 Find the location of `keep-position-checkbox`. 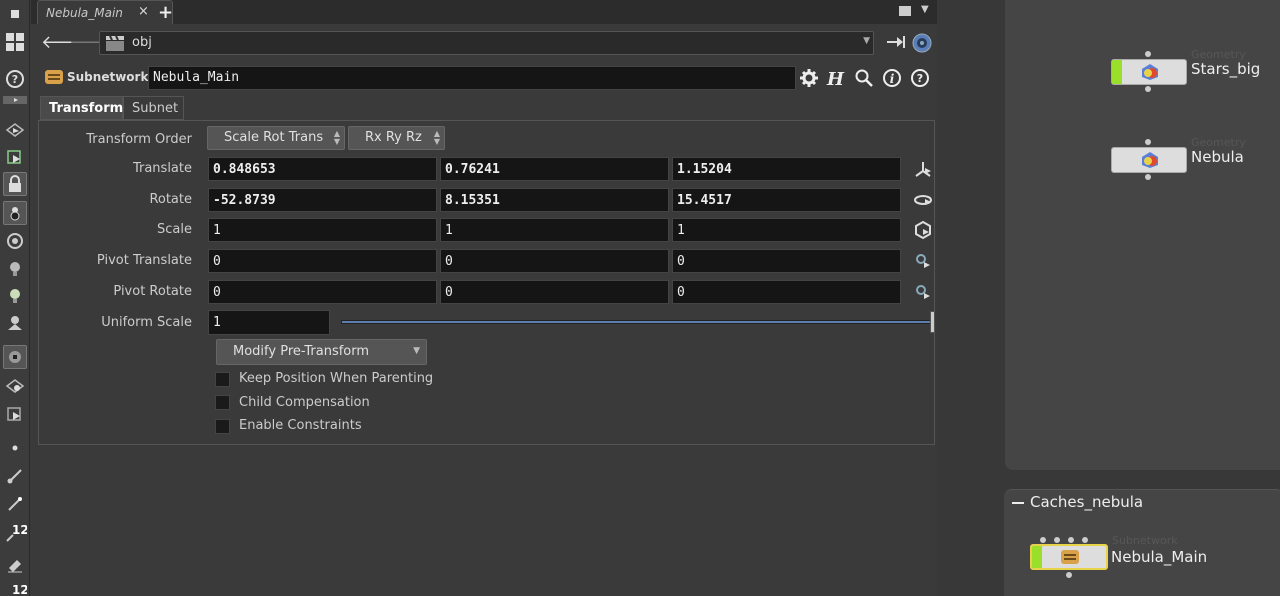

keep-position-checkbox is located at coordinates (222, 379).